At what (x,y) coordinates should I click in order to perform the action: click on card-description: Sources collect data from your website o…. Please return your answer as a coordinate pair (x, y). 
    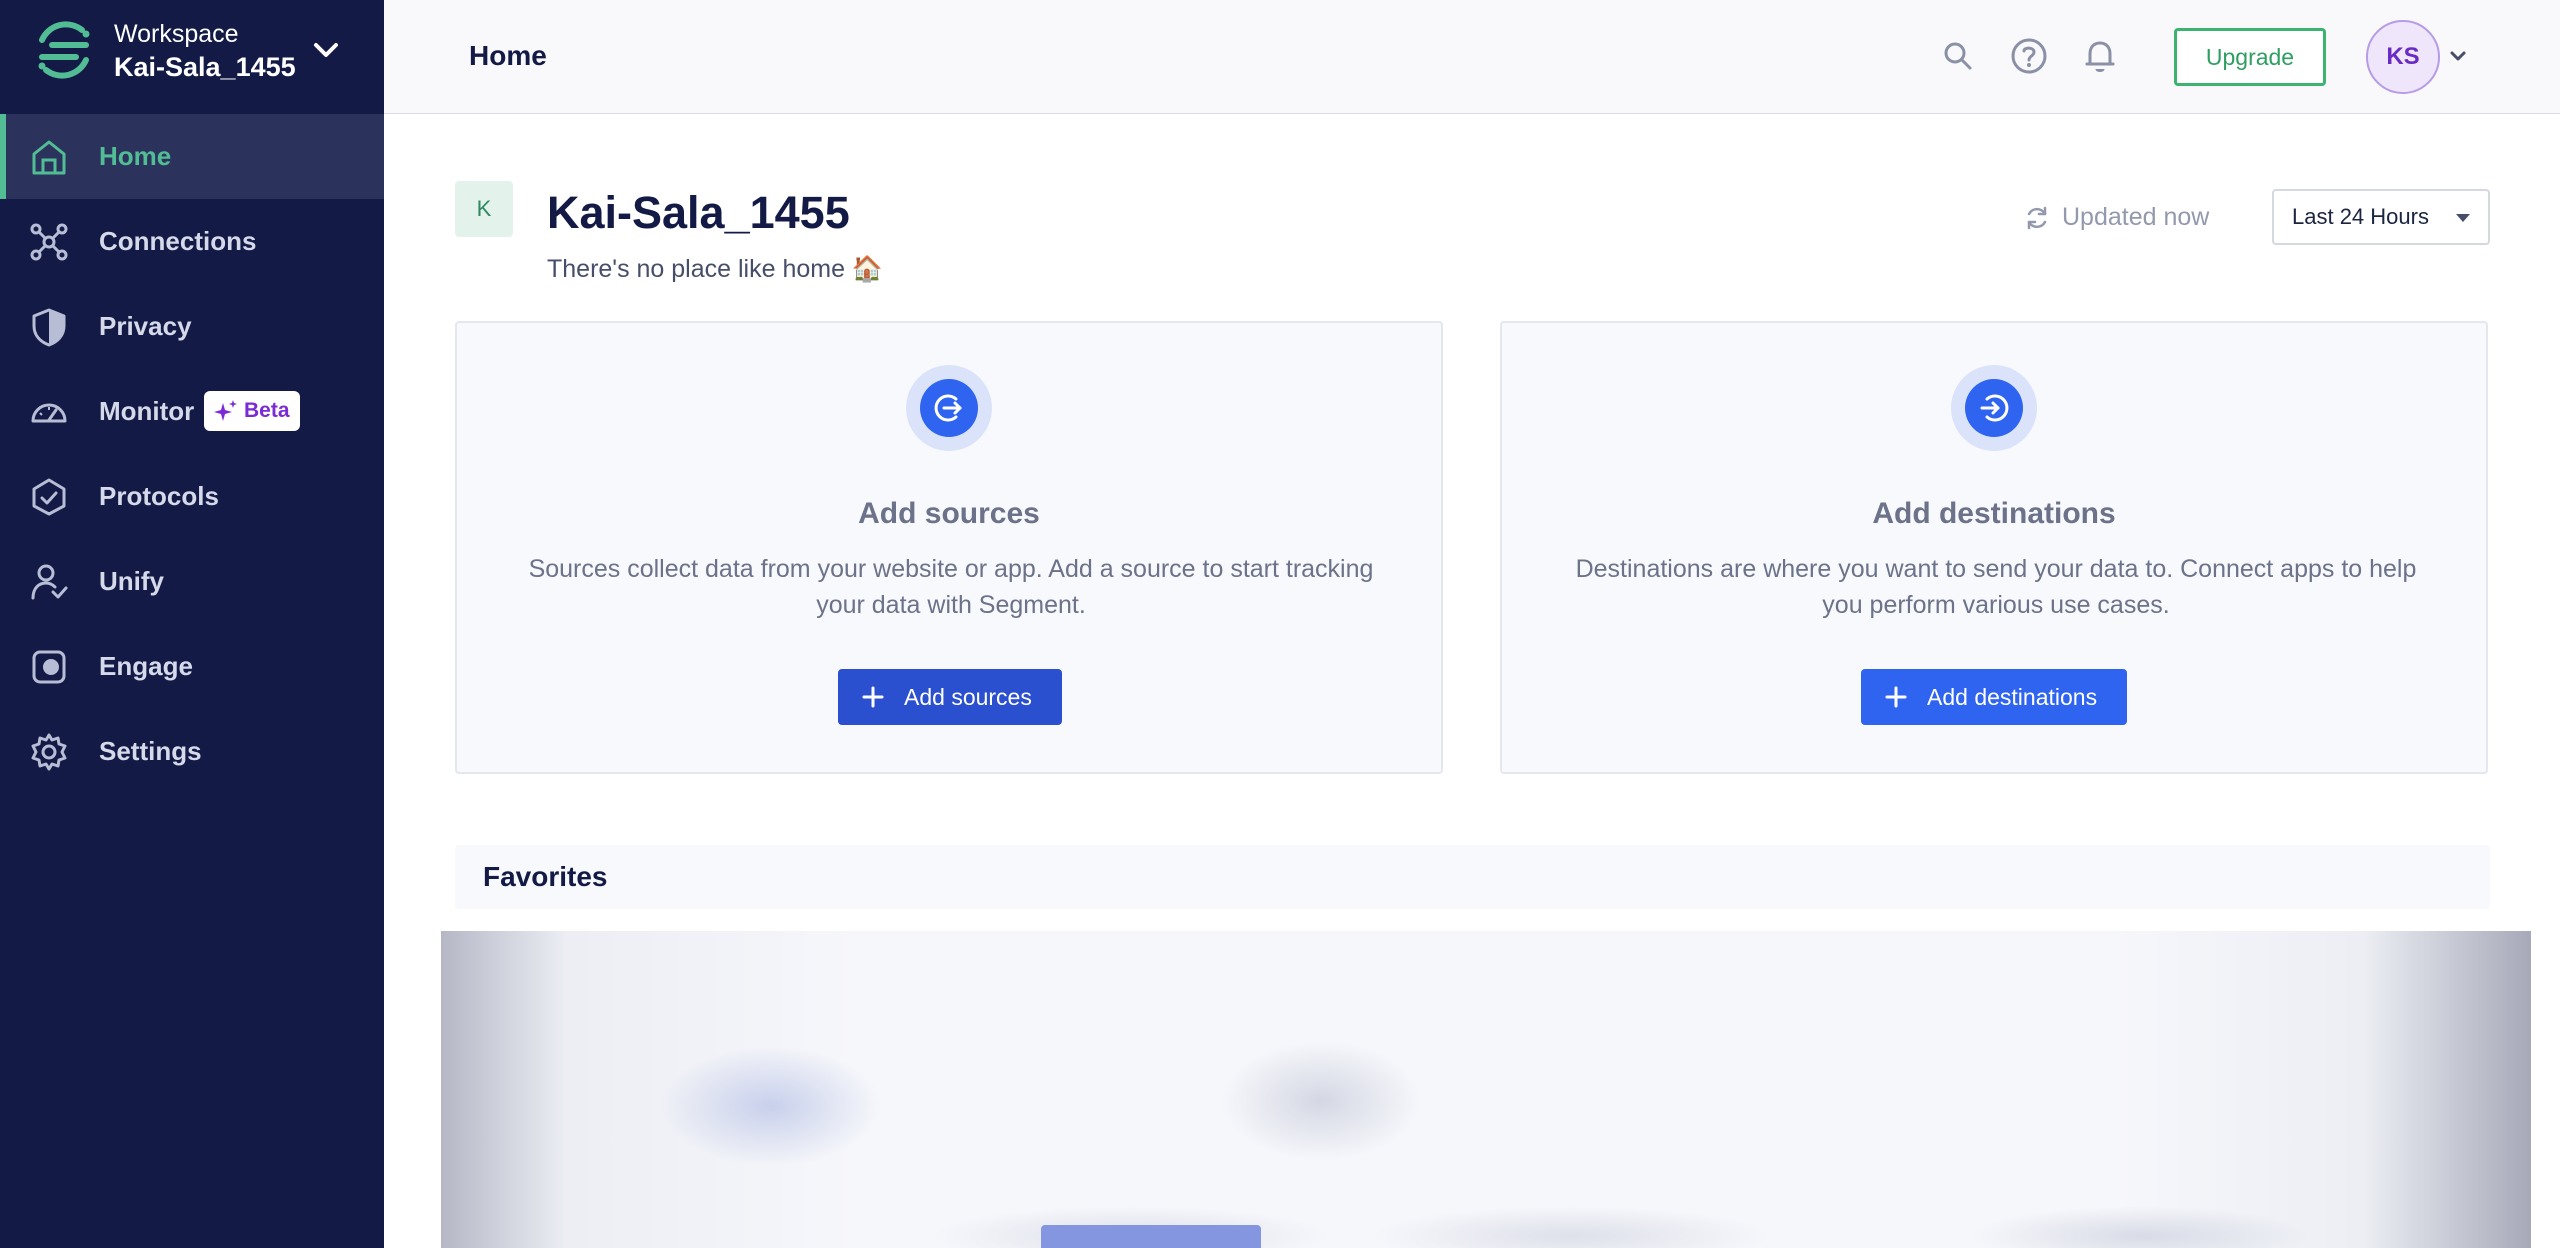
    Looking at the image, I should click on (951, 587).